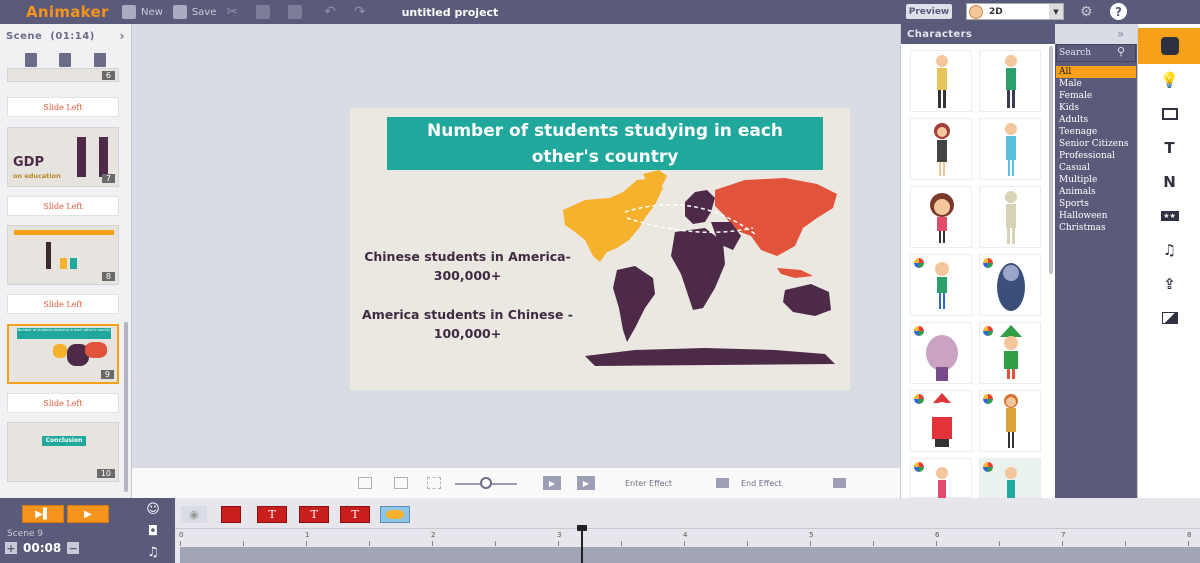 This screenshot has height=563, width=1200. Describe the element at coordinates (467, 324) in the screenshot. I see `stat-america-in-china: America students in Chinese - 100,000+` at that location.